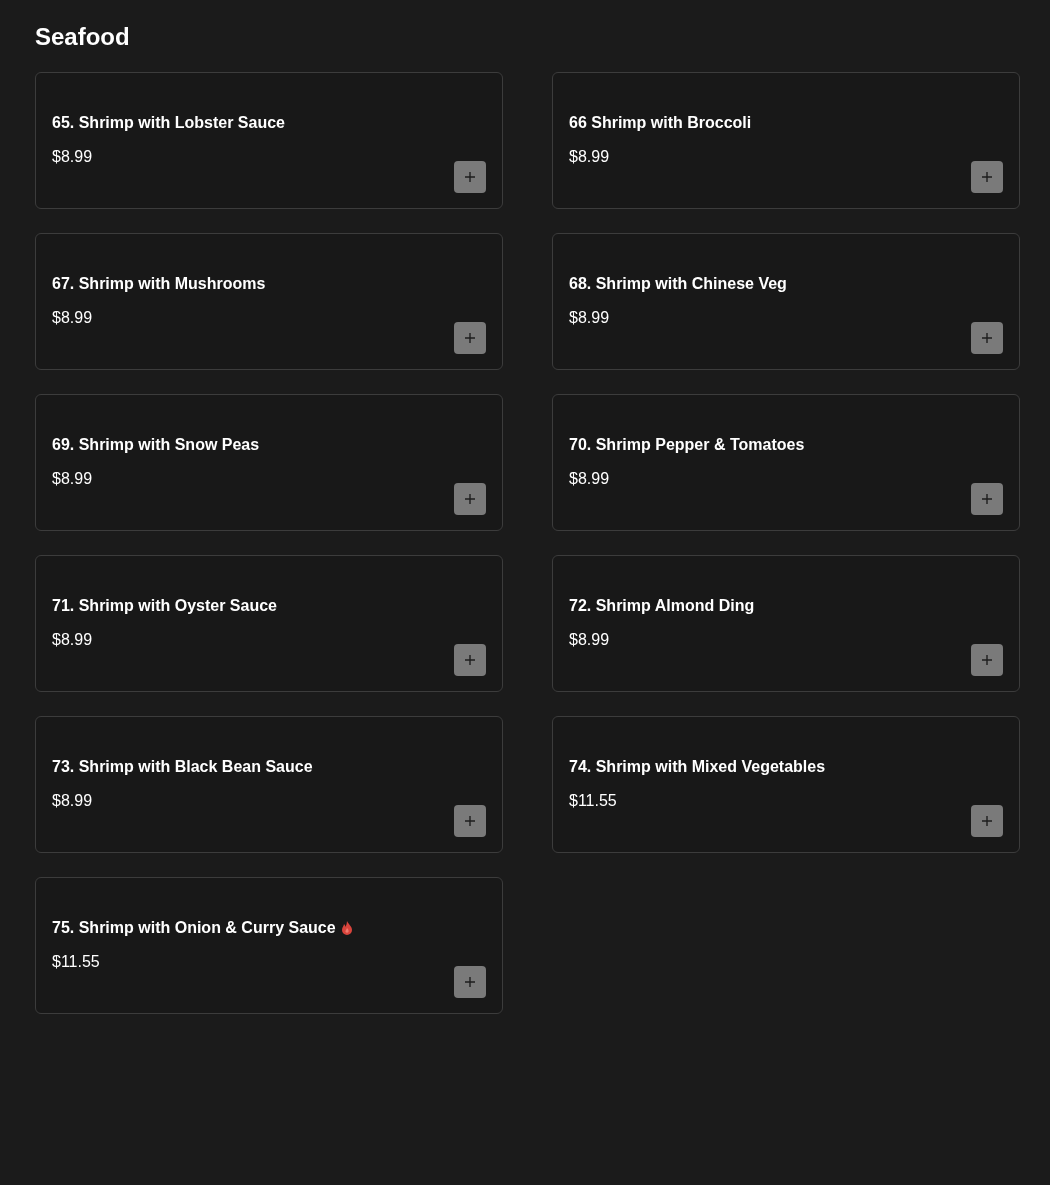 The width and height of the screenshot is (1050, 1185). What do you see at coordinates (194, 928) in the screenshot?
I see `item-name: 75. Shrimp with Onion & Curry Sauce` at bounding box center [194, 928].